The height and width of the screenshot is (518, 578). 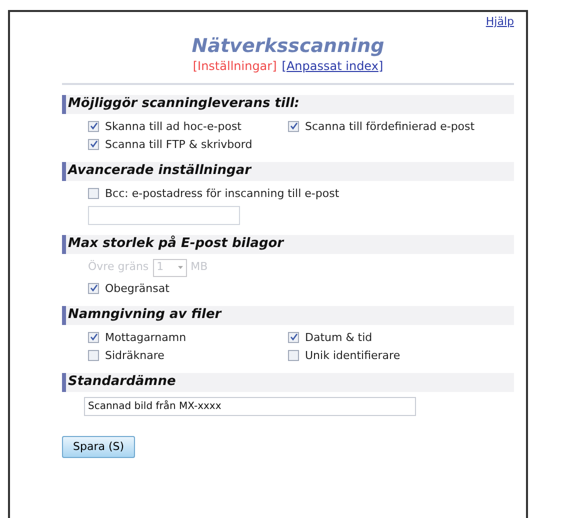 I want to click on checkbox-label: Unik identifierare, so click(x=352, y=355).